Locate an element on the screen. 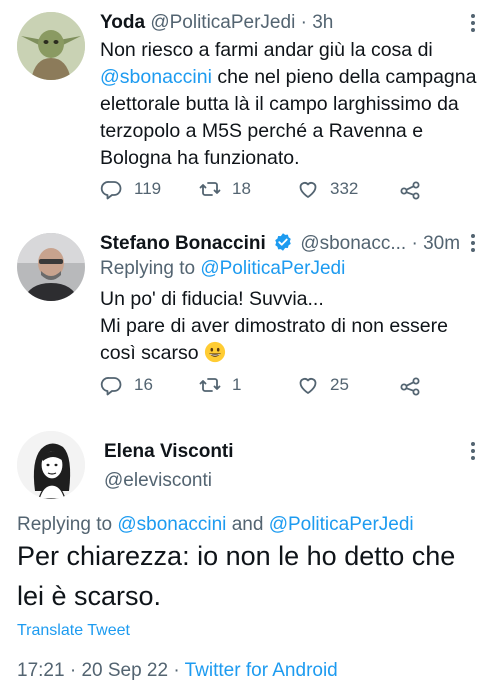 This screenshot has width=498, height=680. author-handle: @PoliticaPerJedi is located at coordinates (222, 22).